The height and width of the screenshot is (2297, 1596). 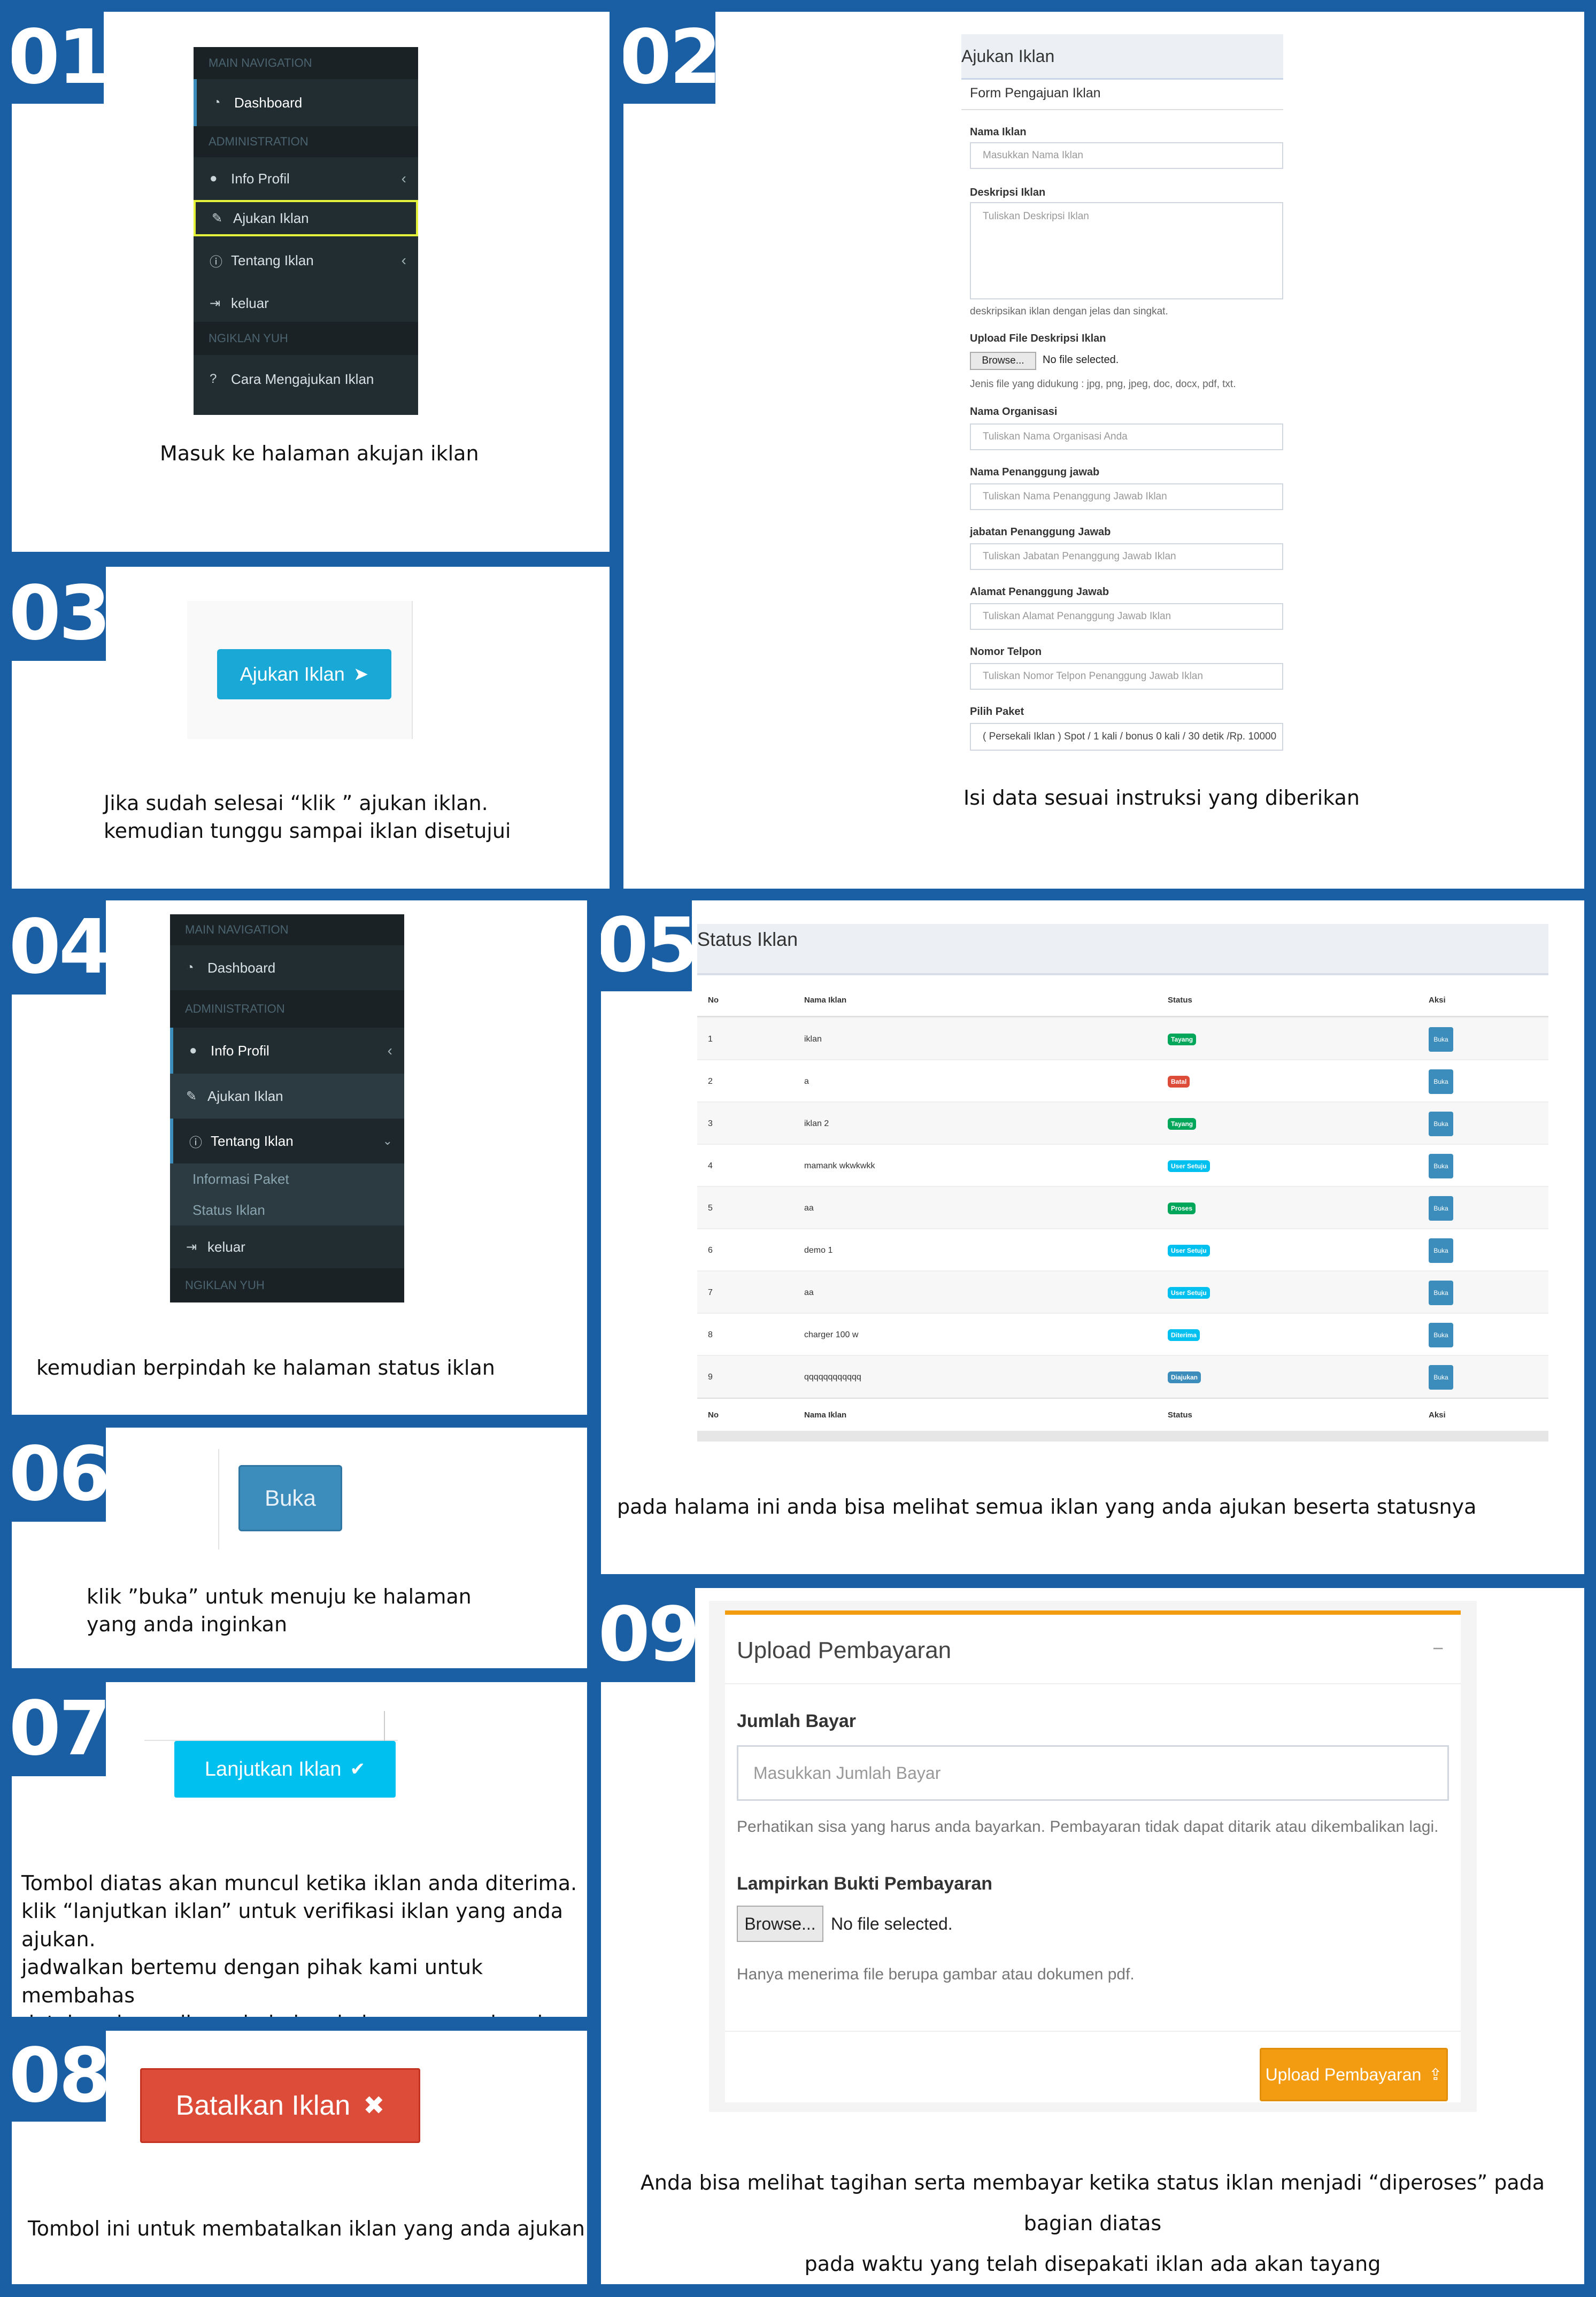 What do you see at coordinates (1093, 2031) in the screenshot?
I see `card-footer-divider` at bounding box center [1093, 2031].